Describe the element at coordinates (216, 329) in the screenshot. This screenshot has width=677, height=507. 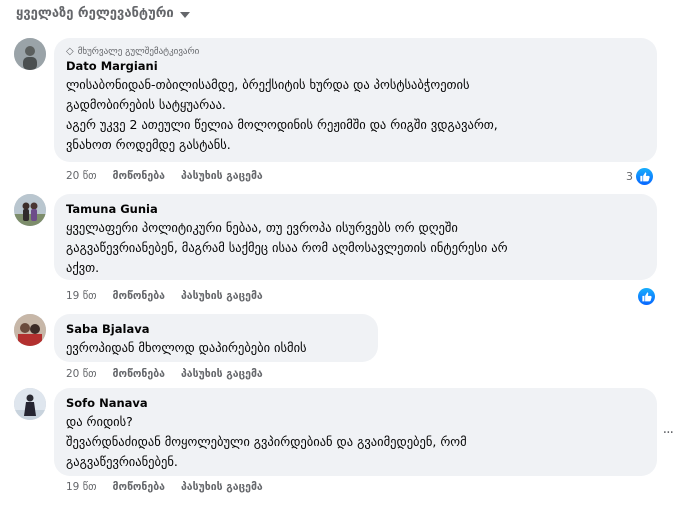
I see `comment-author: Saba Bjalava` at that location.